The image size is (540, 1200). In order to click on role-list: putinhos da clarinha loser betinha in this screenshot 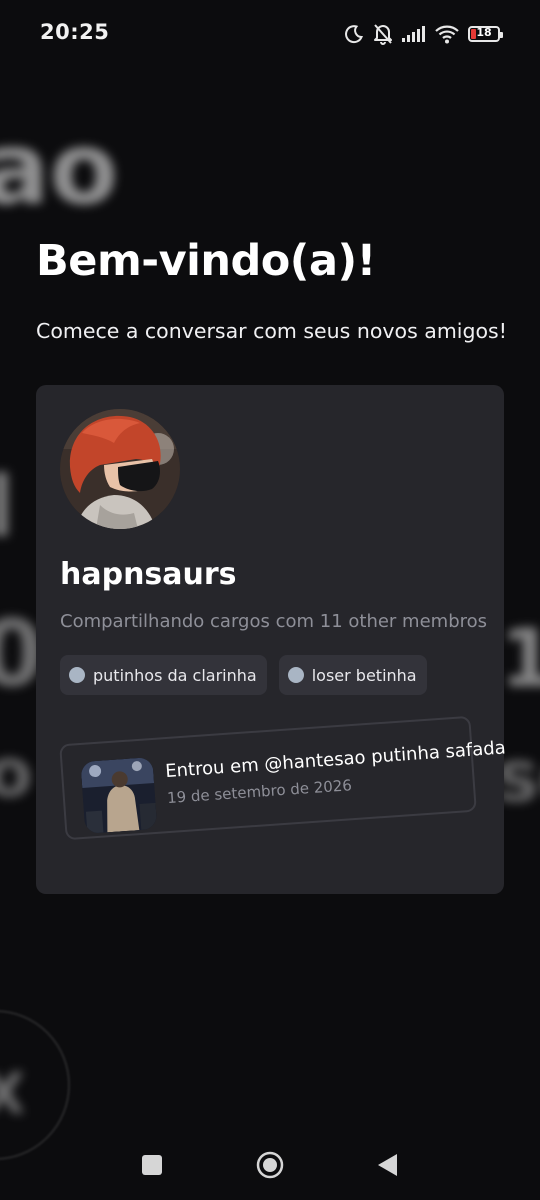, I will do `click(243, 675)`.